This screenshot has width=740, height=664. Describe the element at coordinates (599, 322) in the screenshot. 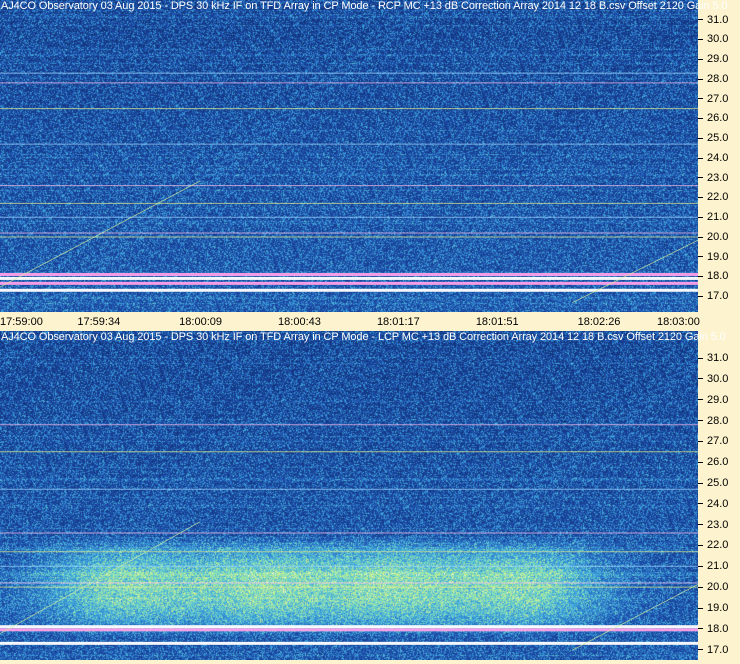

I see `time-tick-label: 18:02:26` at that location.